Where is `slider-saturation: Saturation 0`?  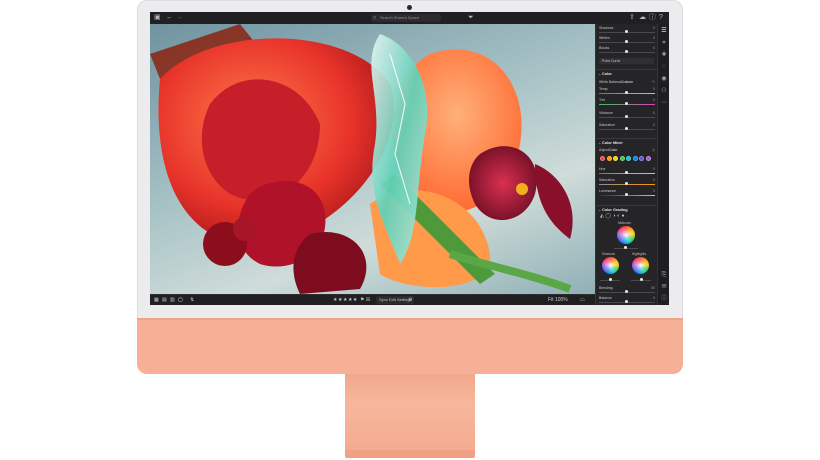
slider-saturation: Saturation 0 is located at coordinates (627, 127).